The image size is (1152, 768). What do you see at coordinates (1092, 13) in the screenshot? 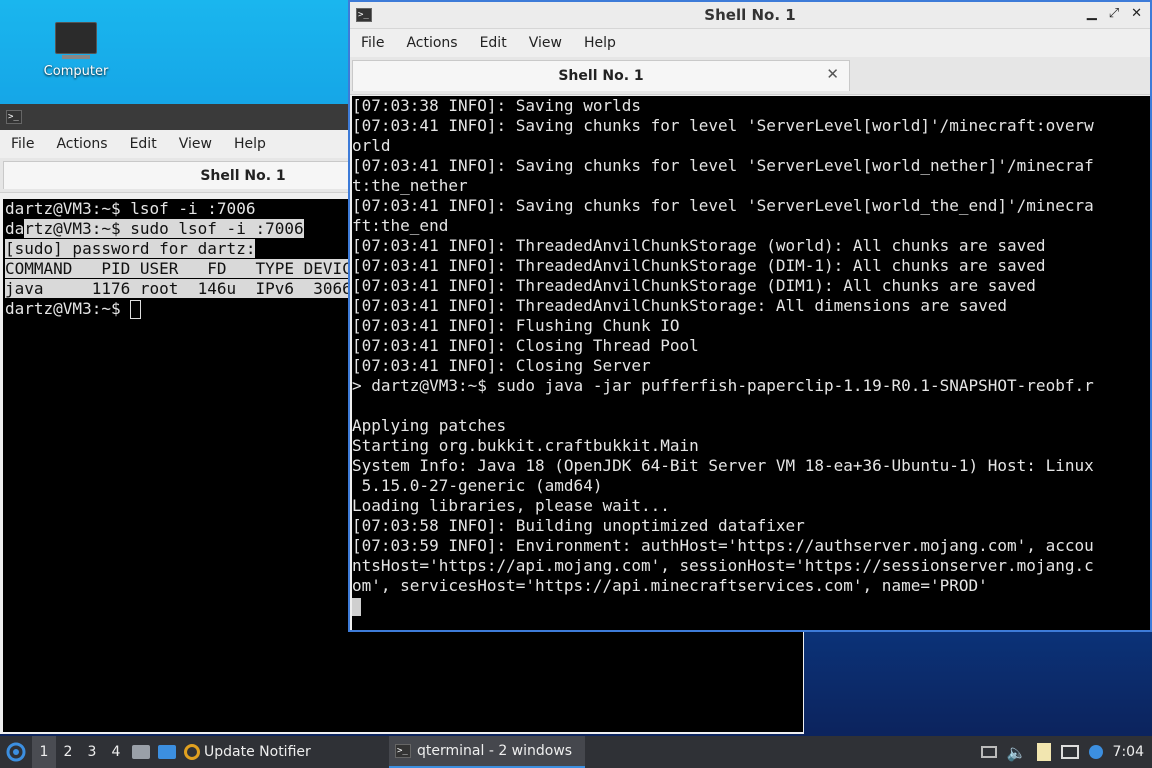
I see `minimize-icon: ▁` at bounding box center [1092, 13].